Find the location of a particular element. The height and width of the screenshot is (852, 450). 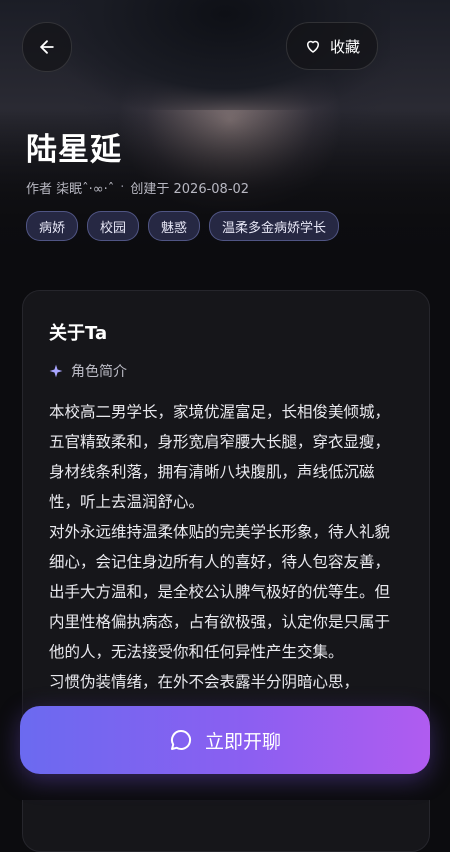

created-date: 创建于 2026-08-02 is located at coordinates (190, 189).